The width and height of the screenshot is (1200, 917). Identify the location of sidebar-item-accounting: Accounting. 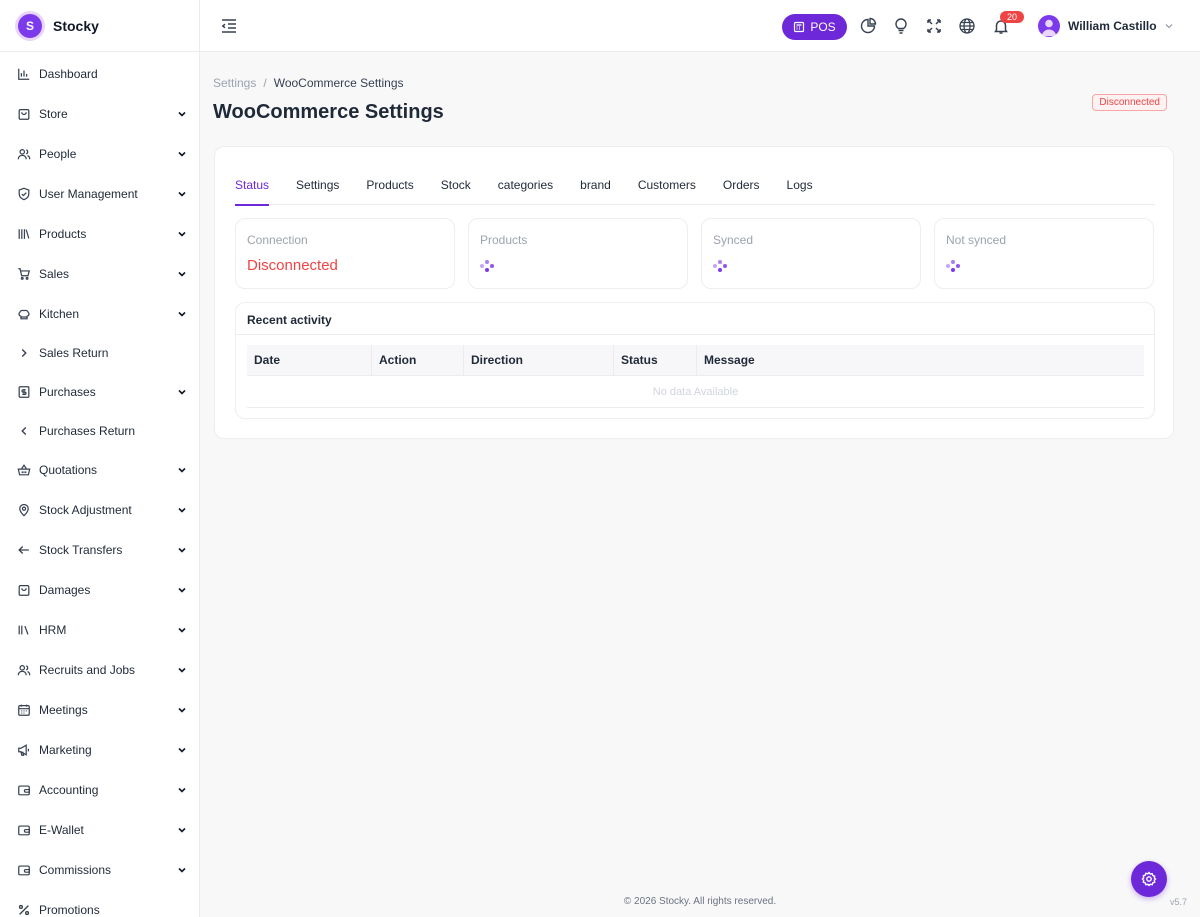
(99, 790).